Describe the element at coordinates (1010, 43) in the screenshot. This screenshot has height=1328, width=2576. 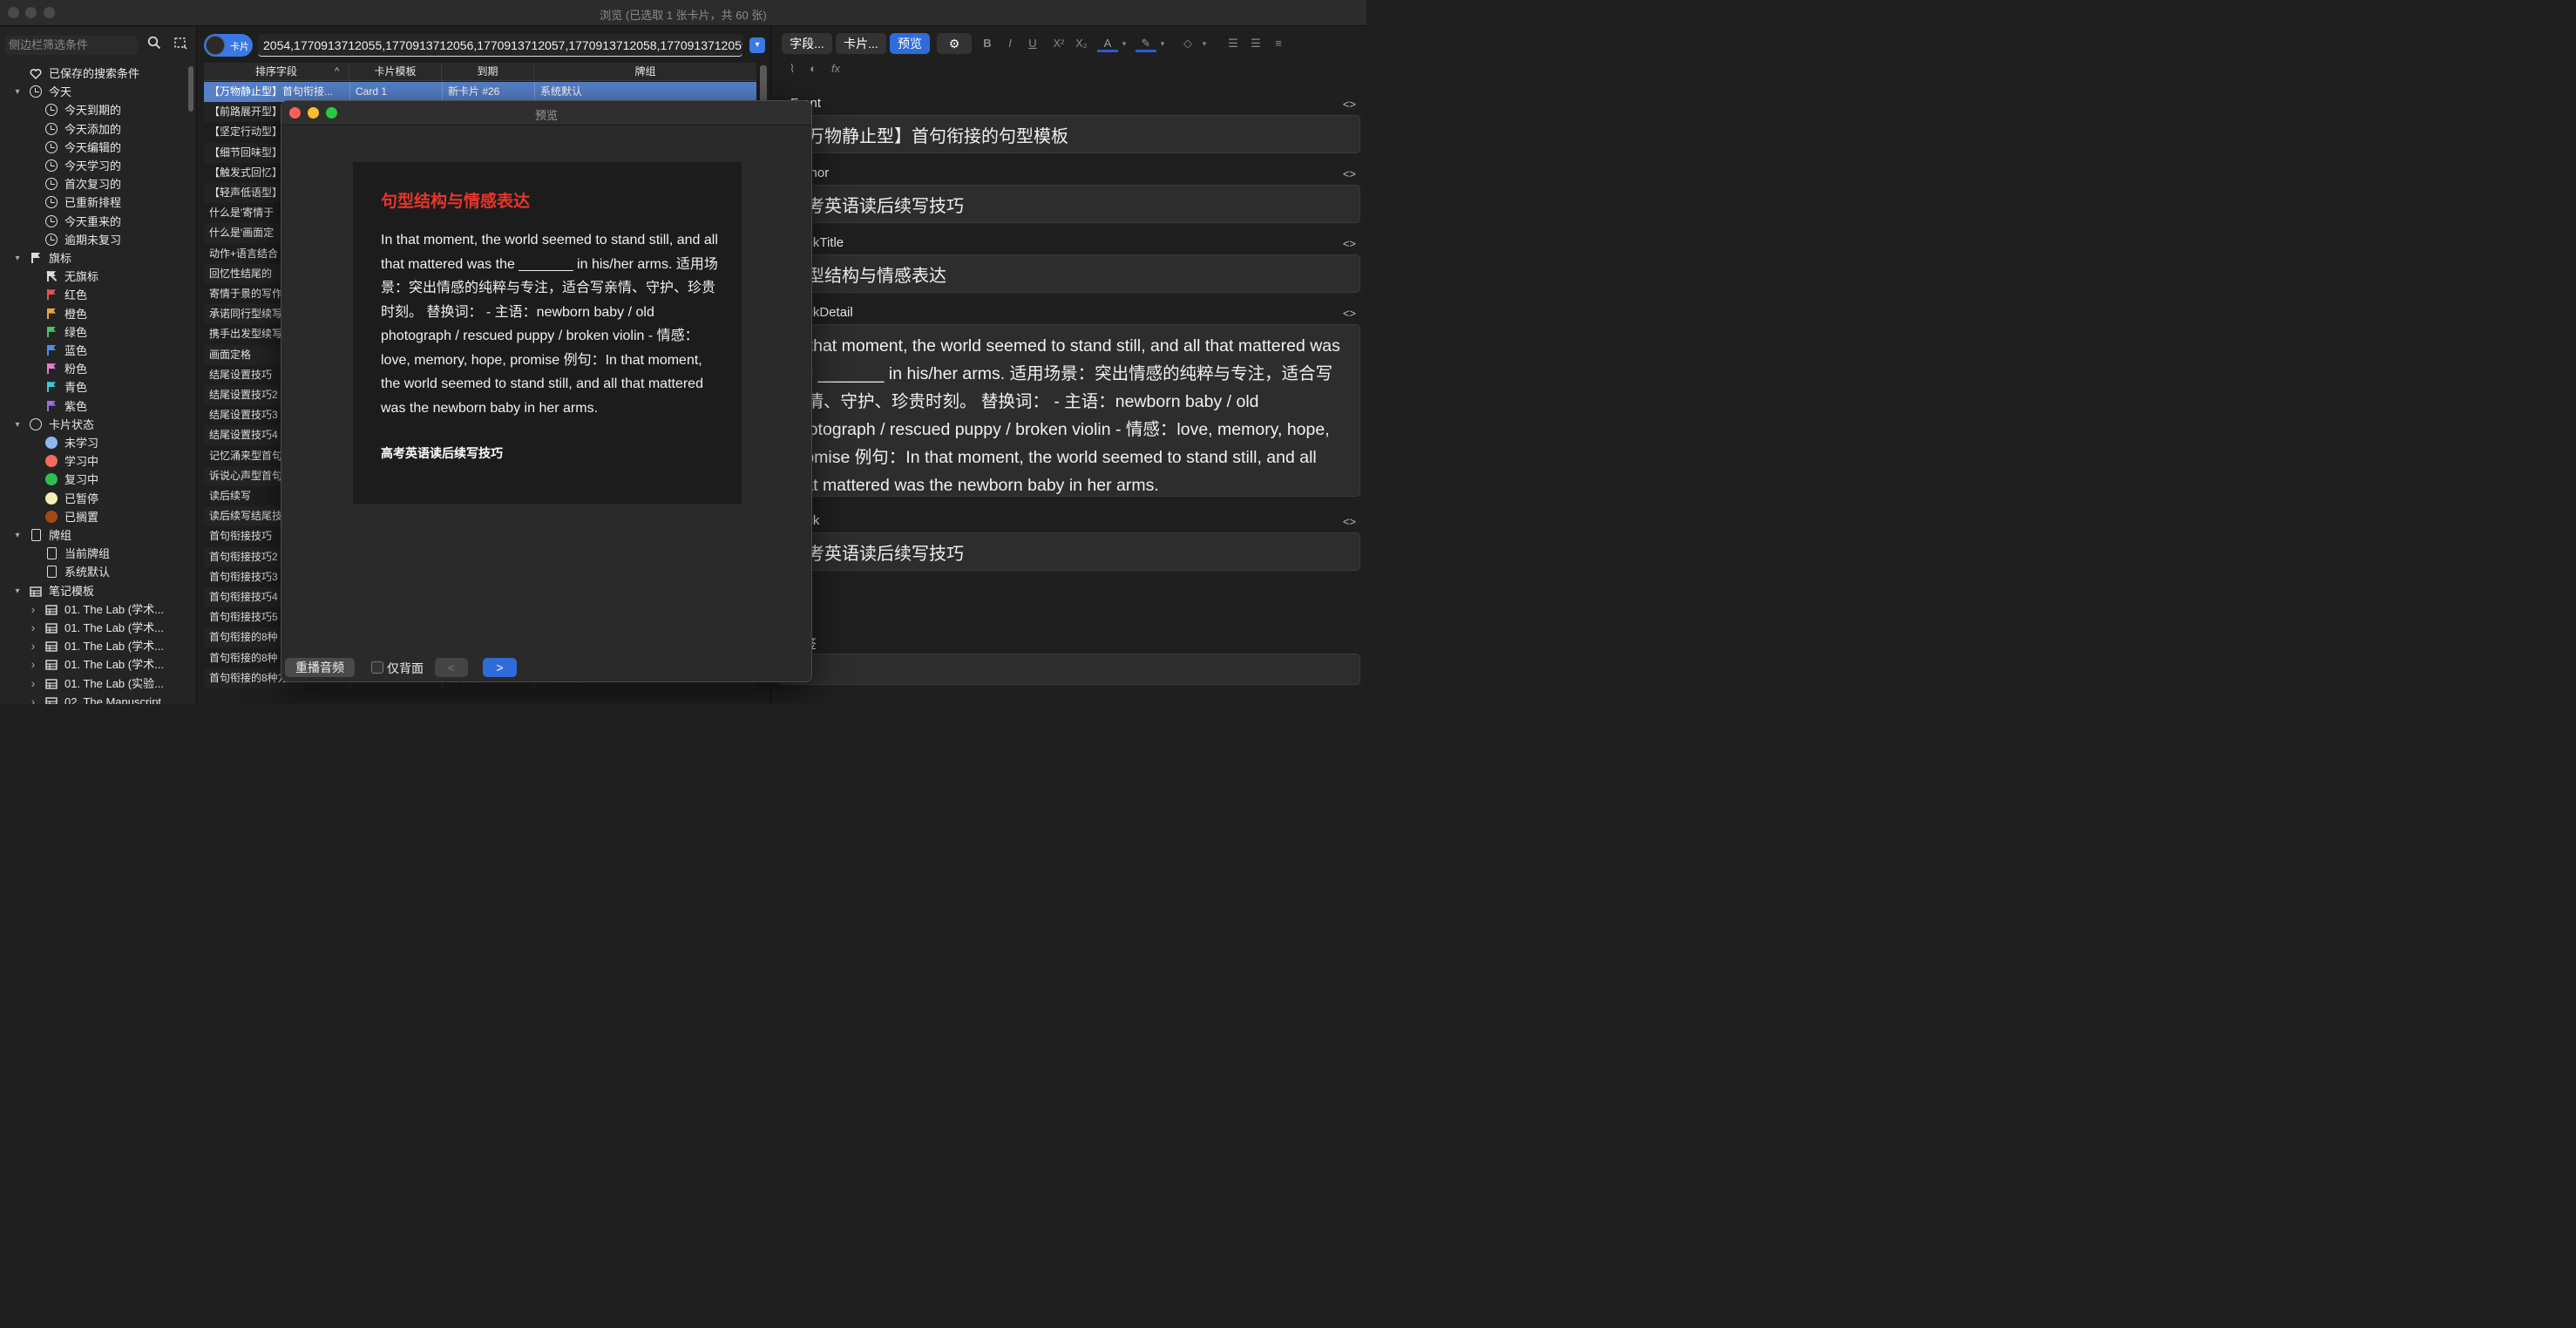
I see `italic-icon: I` at that location.